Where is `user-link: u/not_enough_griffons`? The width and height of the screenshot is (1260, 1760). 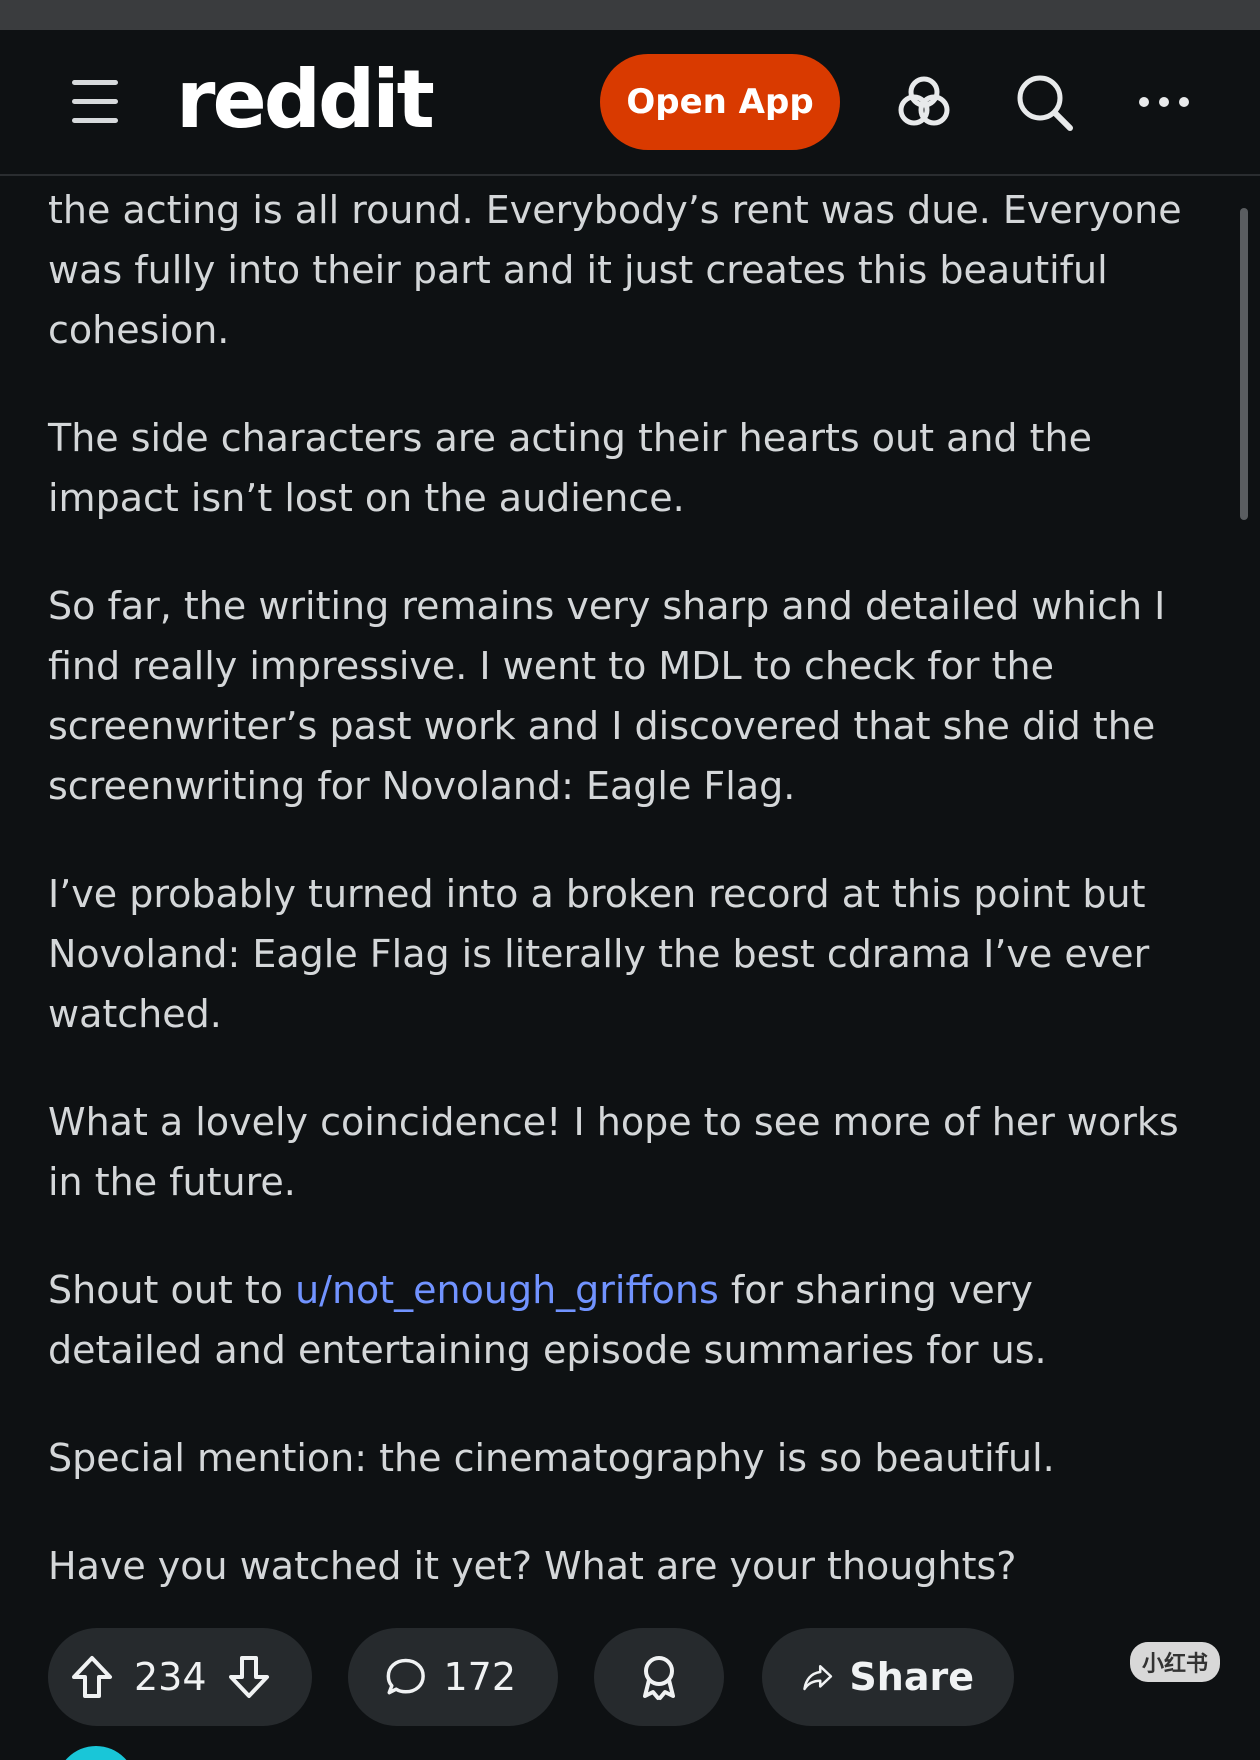
user-link: u/not_enough_griffons is located at coordinates (507, 1290).